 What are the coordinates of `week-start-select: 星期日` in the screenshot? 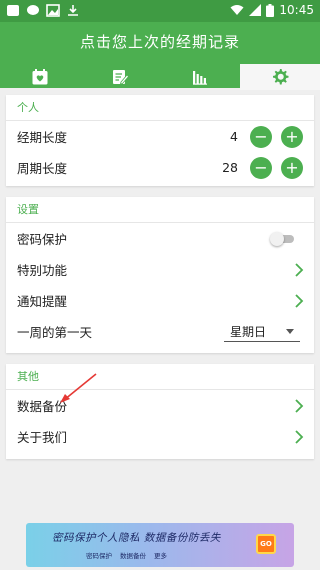 It's located at (262, 332).